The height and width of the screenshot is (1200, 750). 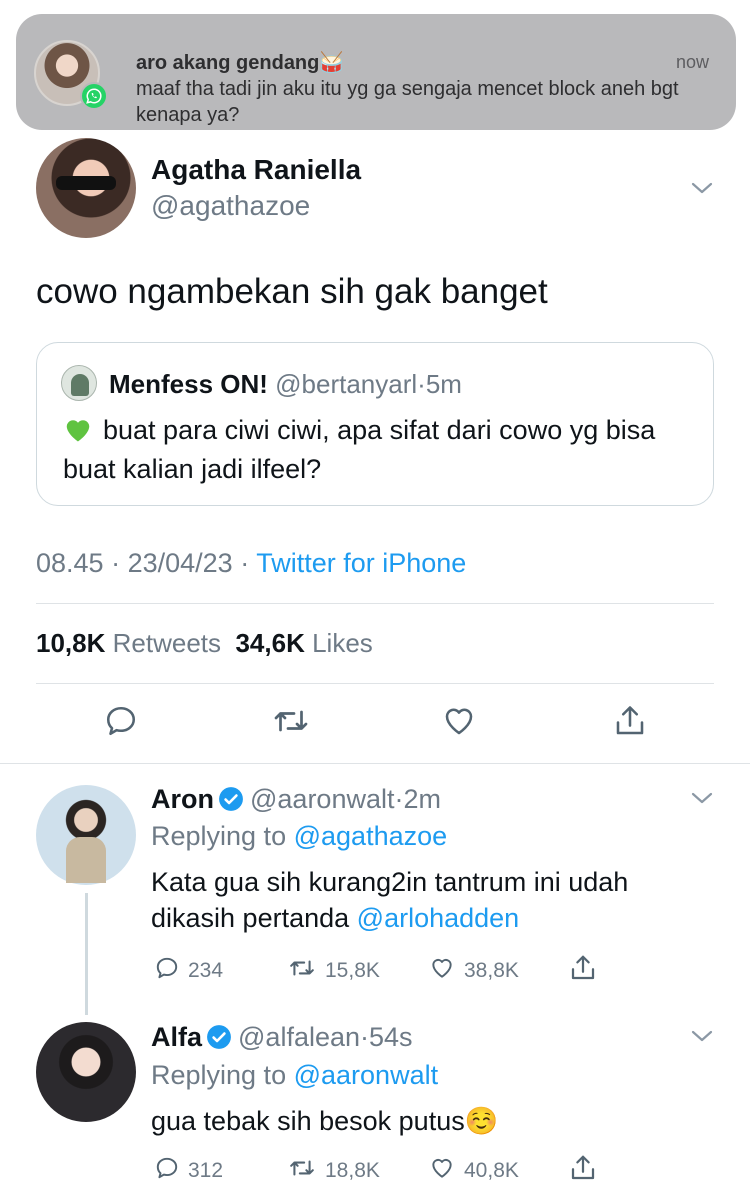 What do you see at coordinates (240, 63) in the screenshot?
I see `notification-sender: aro akang gendang🥁` at bounding box center [240, 63].